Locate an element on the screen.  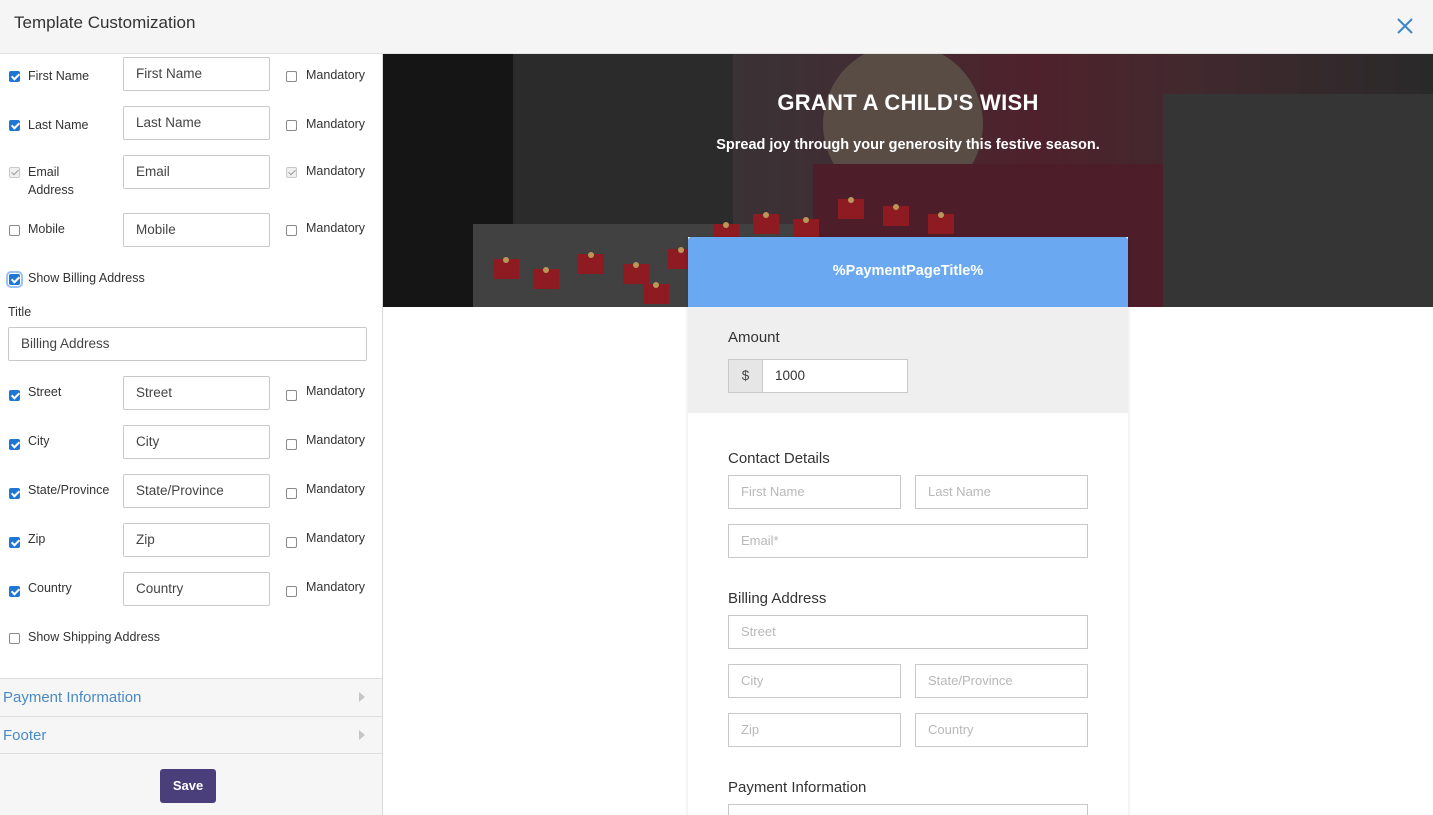
field-placeholder-input: Country is located at coordinates (196, 589).